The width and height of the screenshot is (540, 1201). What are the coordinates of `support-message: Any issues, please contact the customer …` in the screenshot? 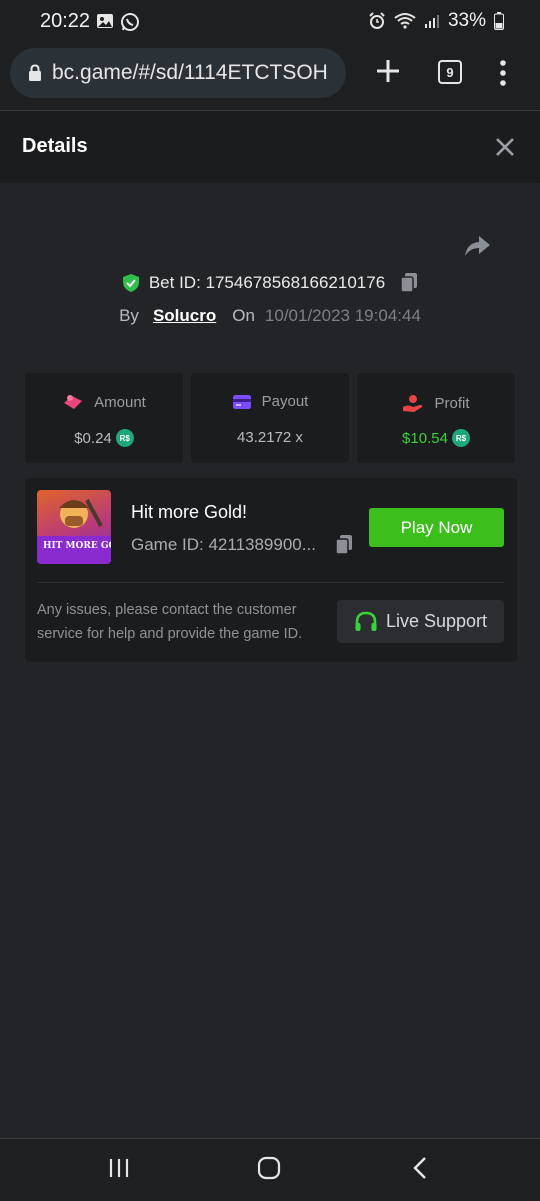 It's located at (170, 622).